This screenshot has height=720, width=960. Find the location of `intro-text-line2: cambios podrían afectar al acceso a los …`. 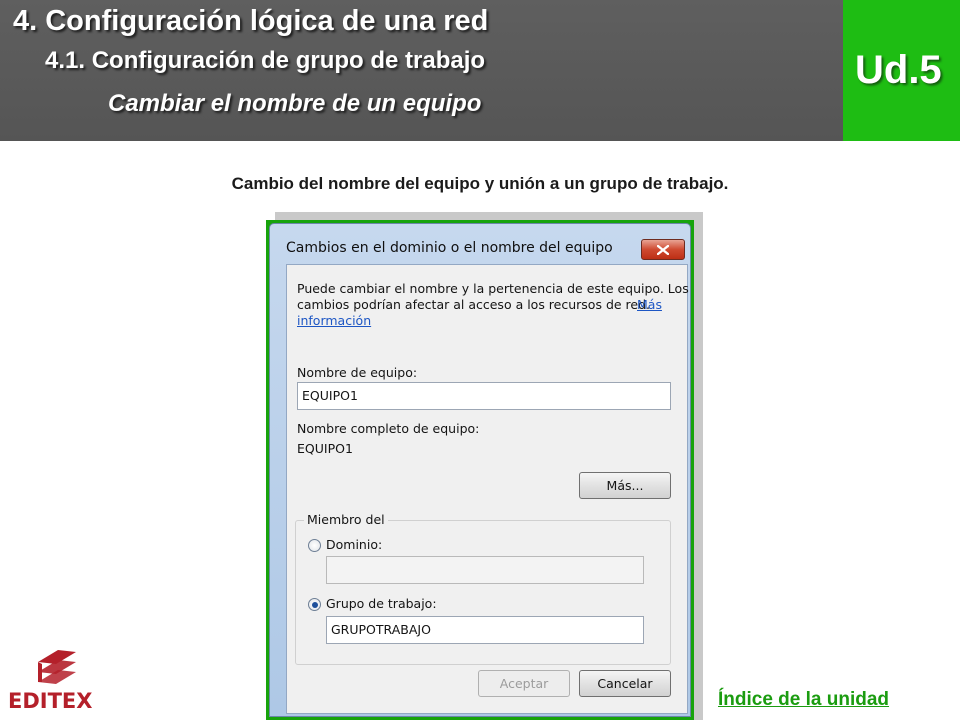

intro-text-line2: cambios podrían afectar al acceso a los … is located at coordinates (474, 304).